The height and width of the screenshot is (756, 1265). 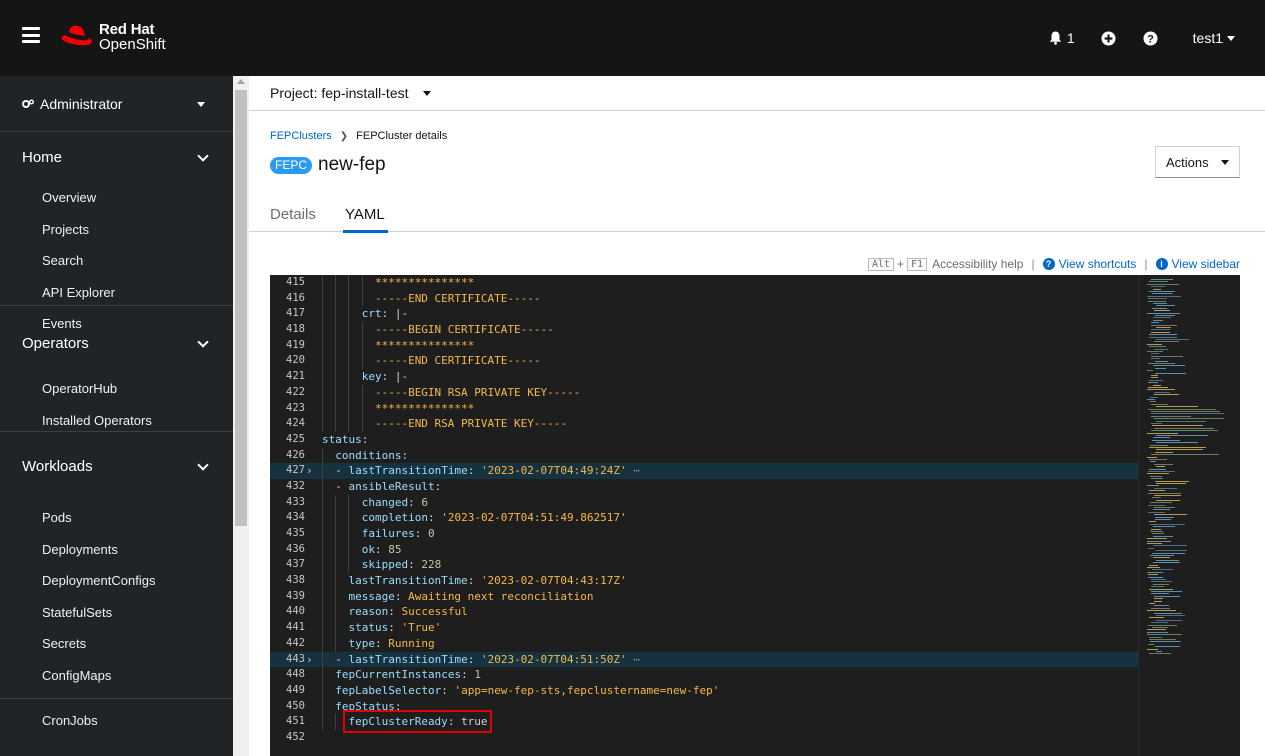 What do you see at coordinates (293, 214) in the screenshot?
I see `tab-details: Details` at bounding box center [293, 214].